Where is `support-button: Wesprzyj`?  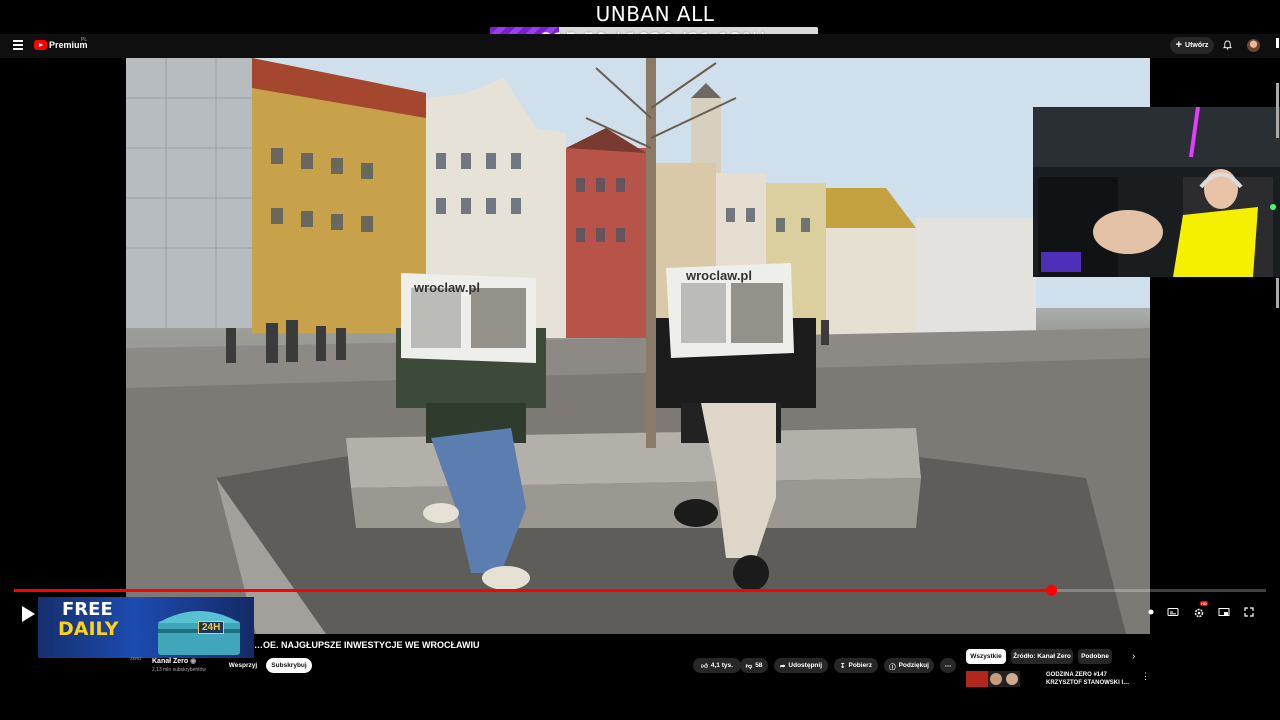
support-button: Wesprzyj is located at coordinates (243, 665).